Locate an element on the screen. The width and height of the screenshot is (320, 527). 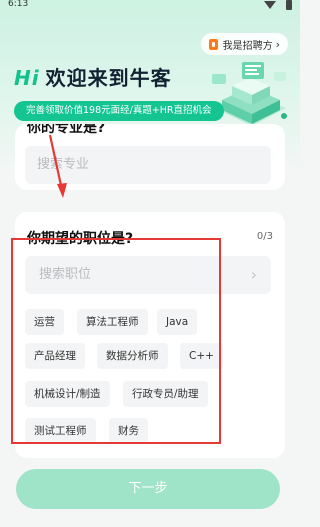
position-chip: 产品经理 is located at coordinates (55, 356).